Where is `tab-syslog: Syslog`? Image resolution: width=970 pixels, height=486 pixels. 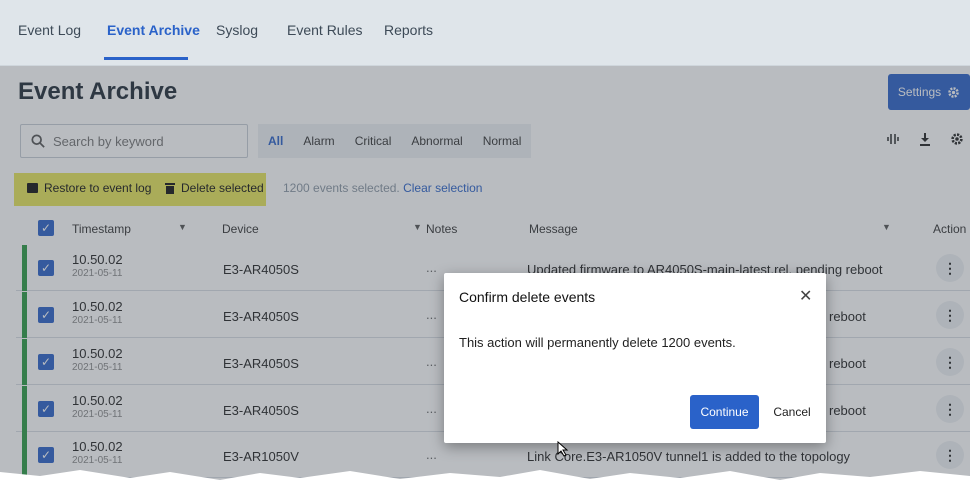
tab-syslog: Syslog is located at coordinates (237, 30).